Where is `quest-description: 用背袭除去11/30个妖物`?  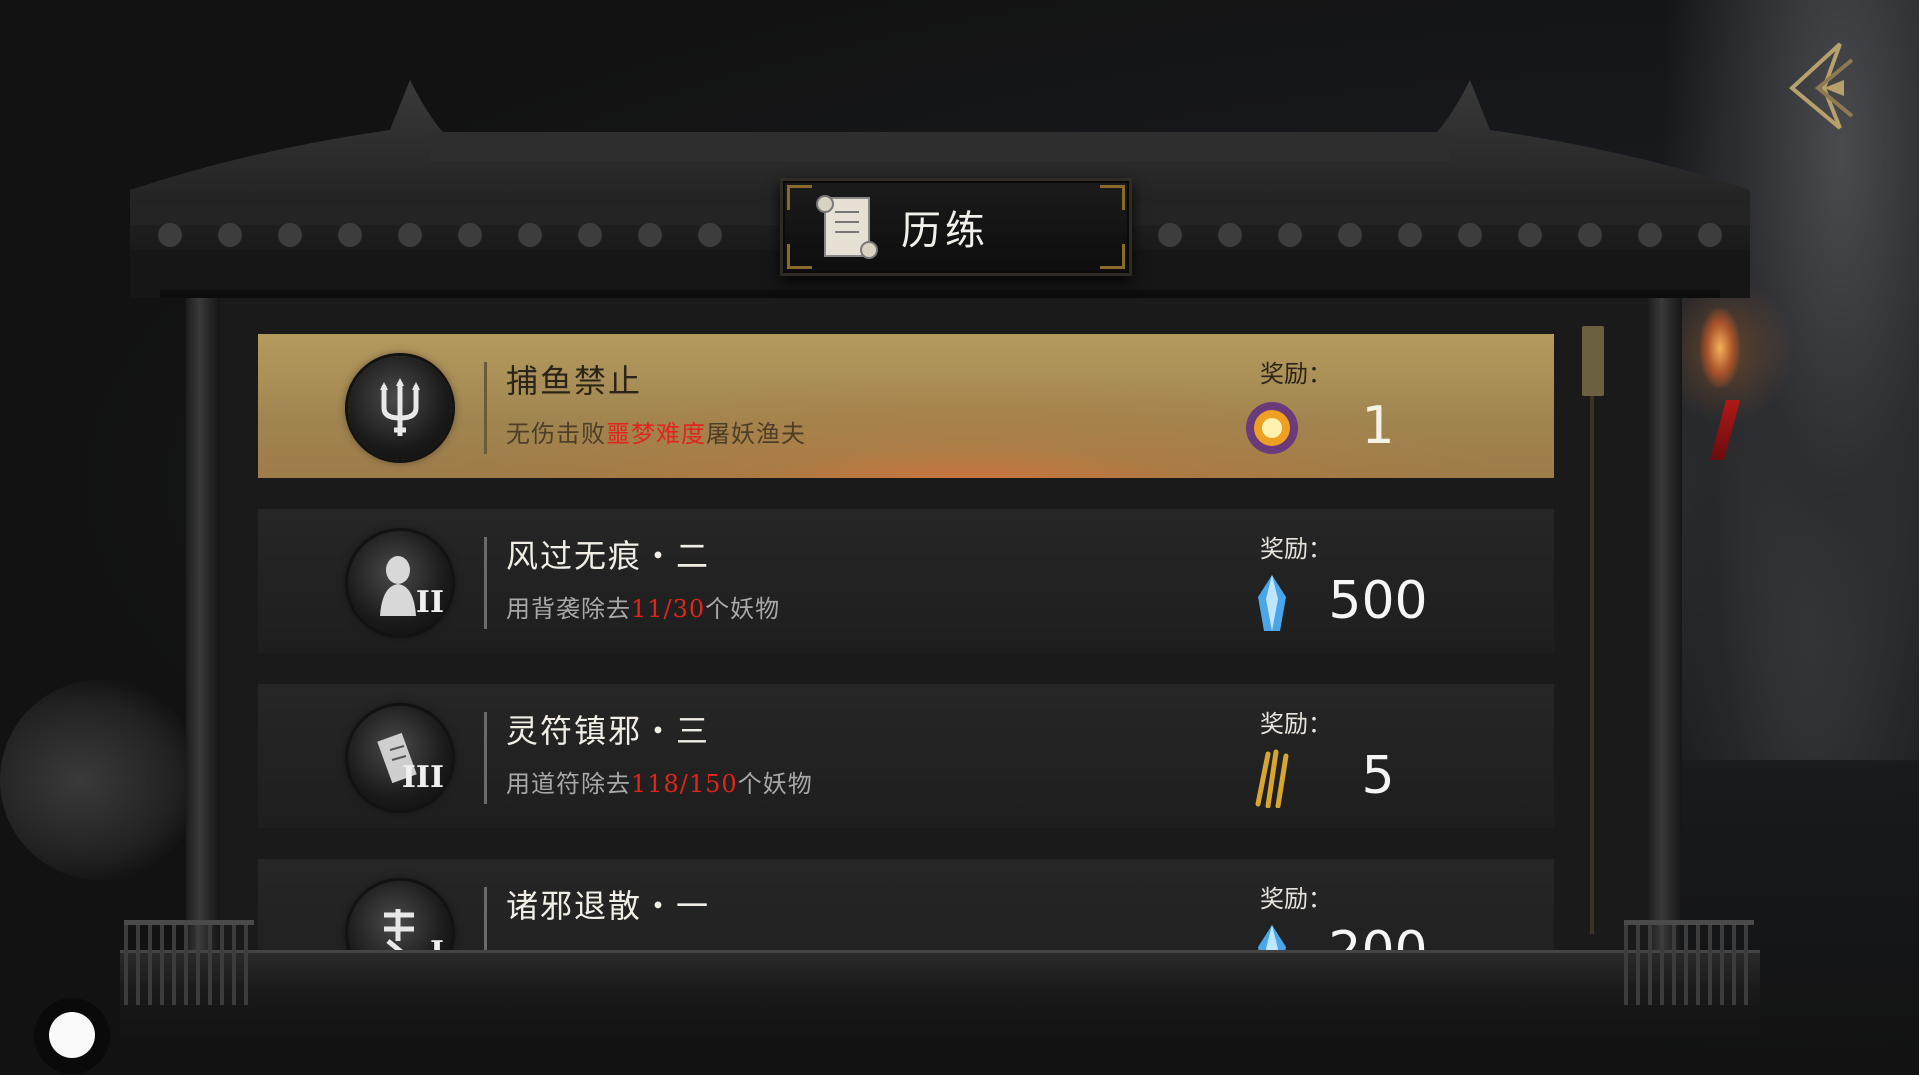 quest-description: 用背袭除去11/30个妖物 is located at coordinates (643, 609).